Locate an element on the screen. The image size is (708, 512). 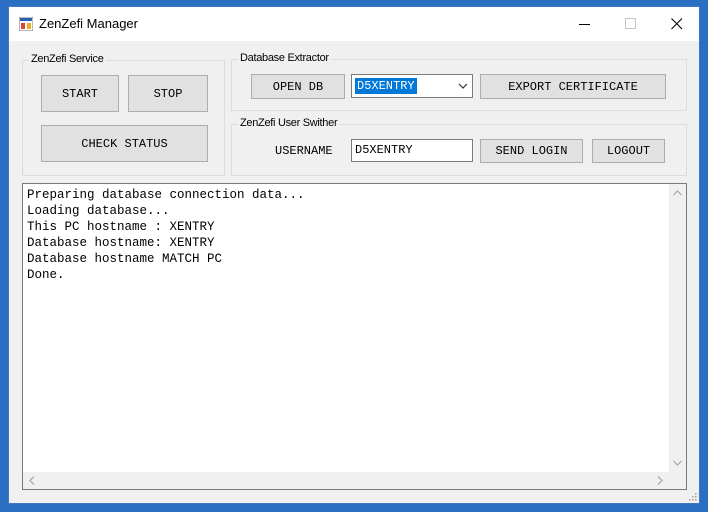
close-icon is located at coordinates (677, 24).